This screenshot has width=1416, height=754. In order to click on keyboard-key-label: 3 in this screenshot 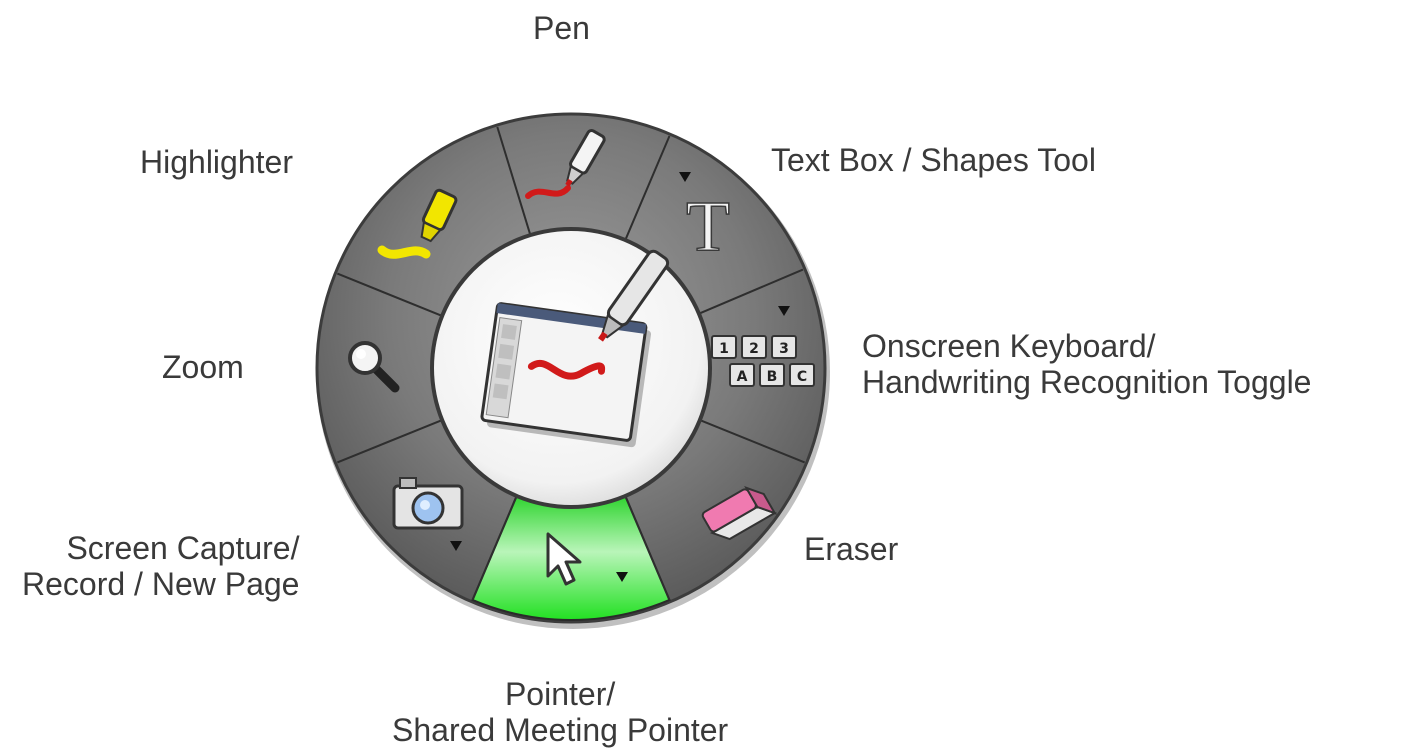, I will do `click(784, 349)`.